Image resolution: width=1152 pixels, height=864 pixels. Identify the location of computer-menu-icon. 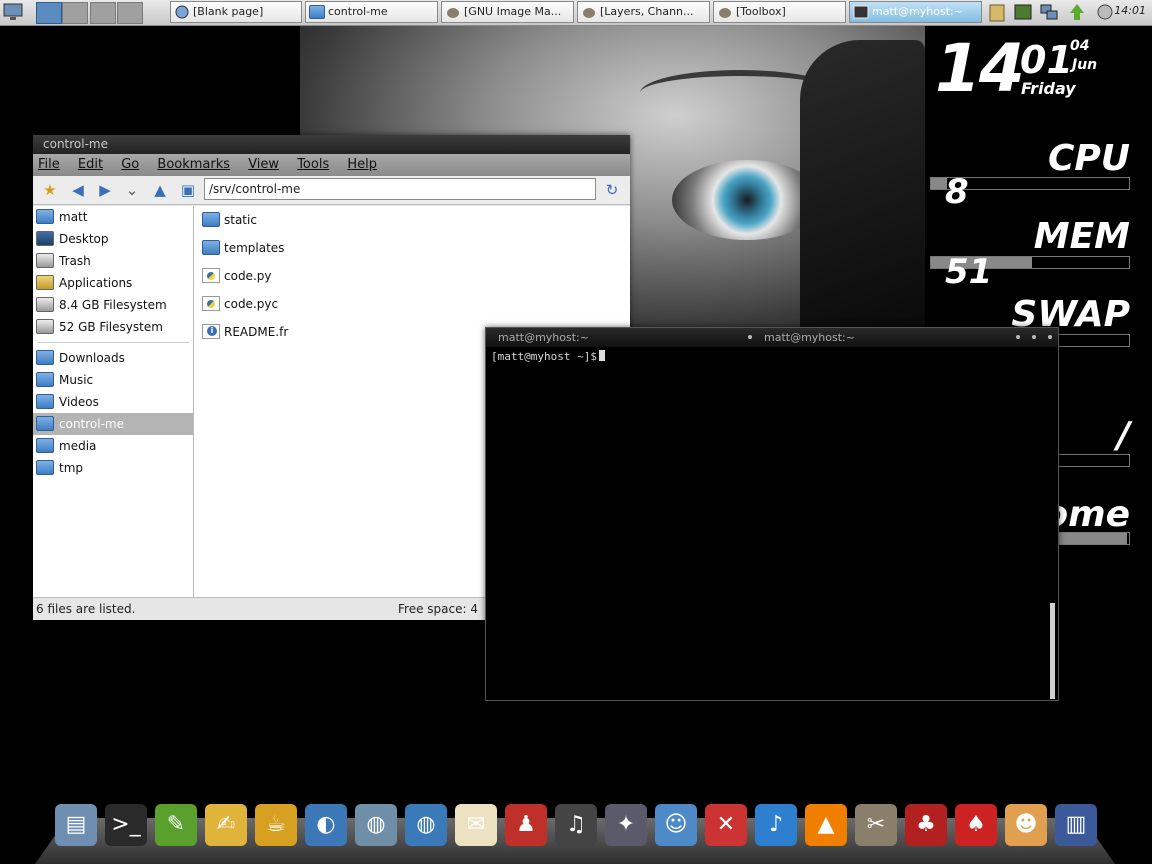
(13, 12).